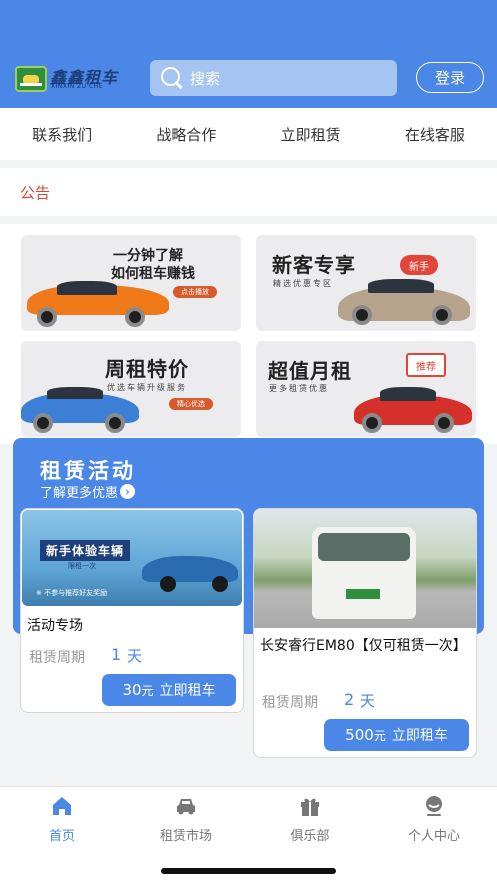  Describe the element at coordinates (77, 86) in the screenshot. I see `logo-subtext: XINXIN ZU CHE` at that location.